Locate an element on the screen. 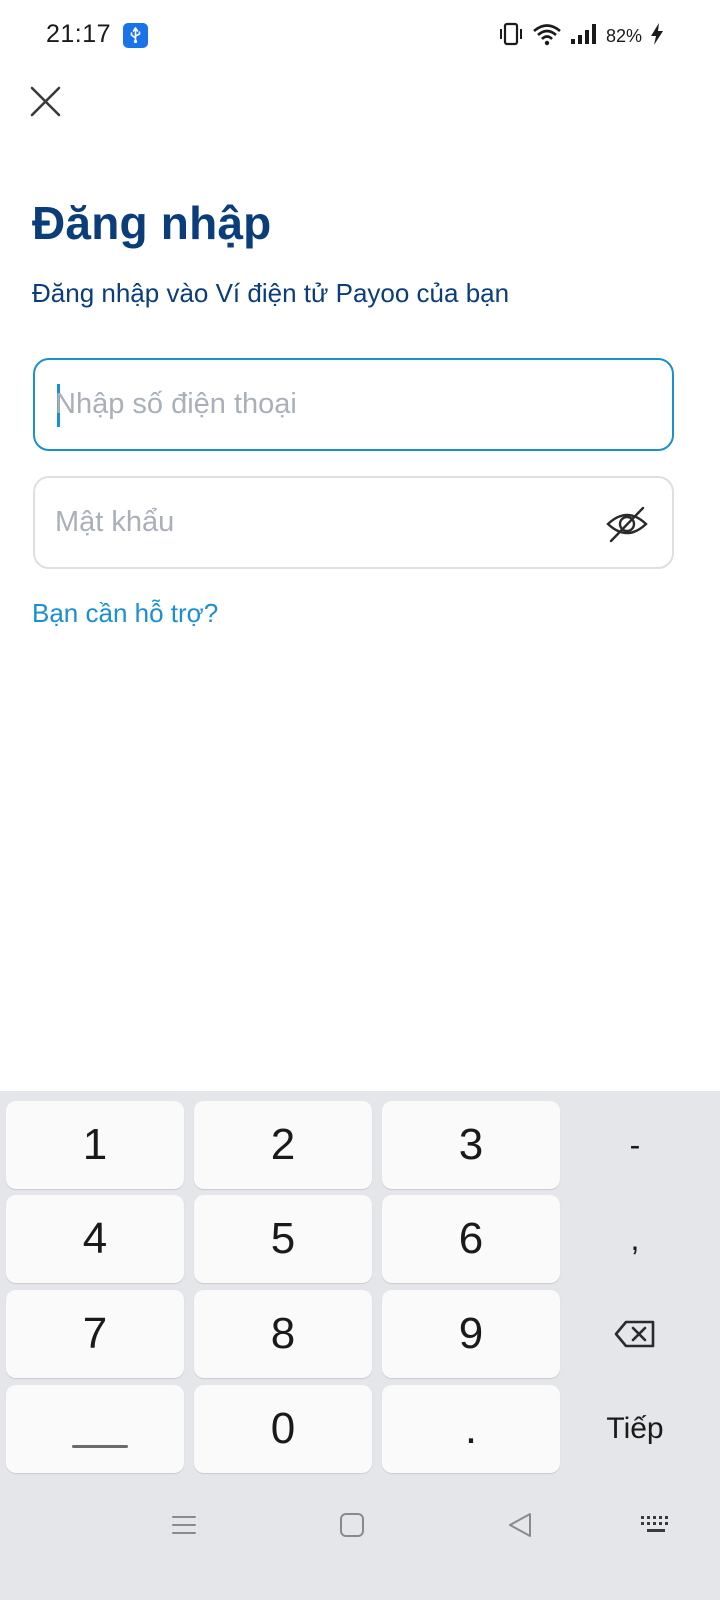 This screenshot has height=1600, width=720. key-9: 9 is located at coordinates (471, 1334).